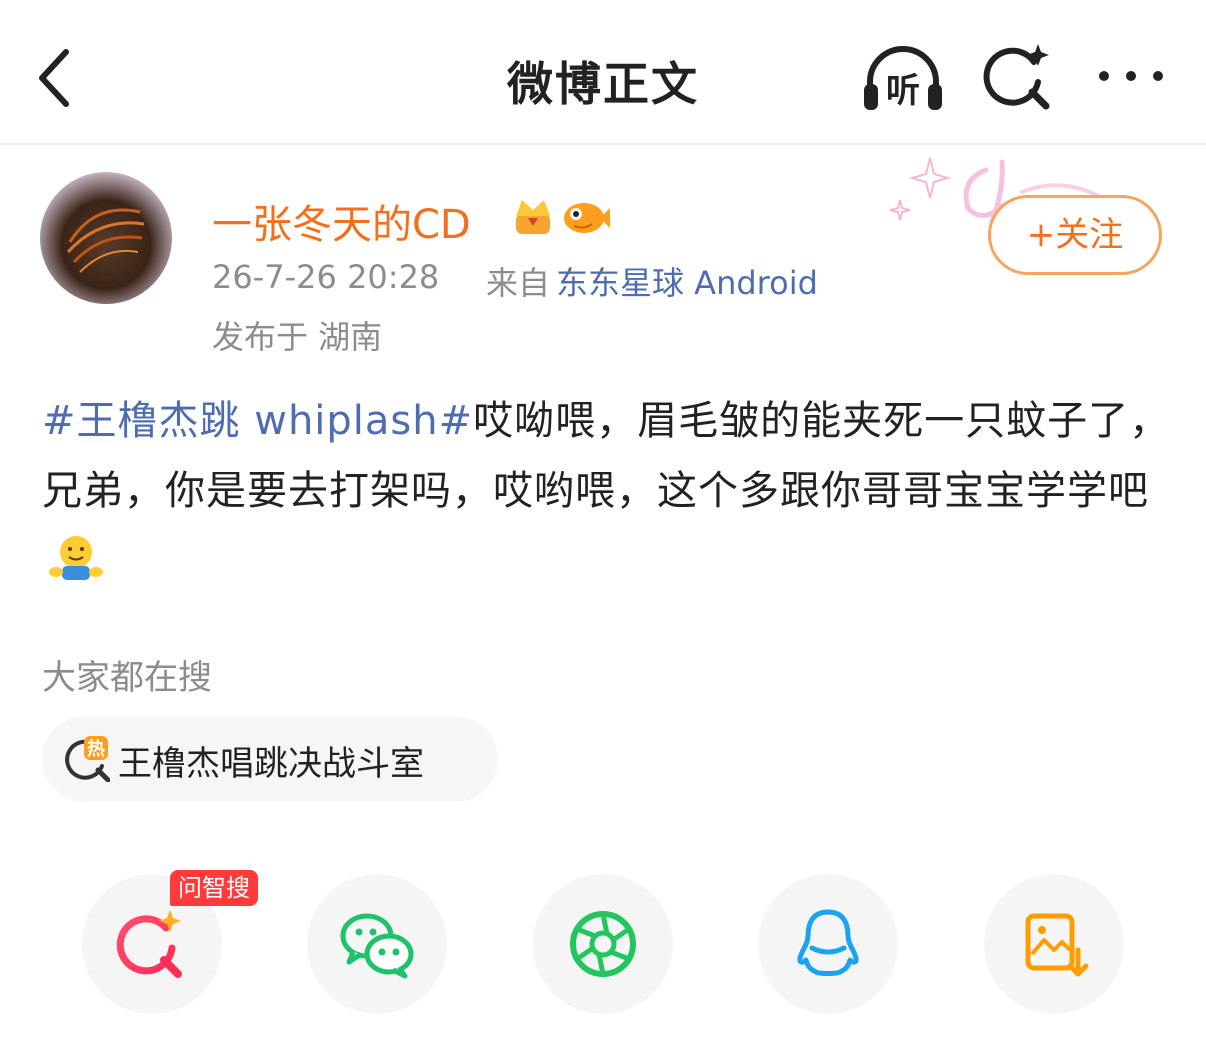 Image resolution: width=1206 pixels, height=1045 pixels. Describe the element at coordinates (271, 764) in the screenshot. I see `hot-search-text: 王橹杰唱跳决战斗室` at that location.